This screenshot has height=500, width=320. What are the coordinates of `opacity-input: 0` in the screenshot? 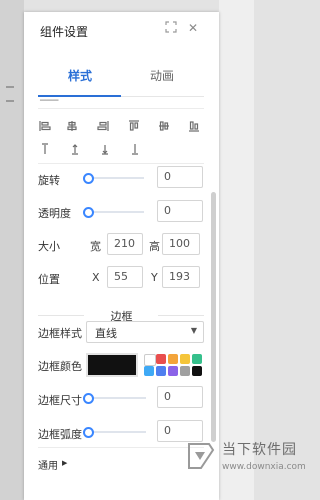 It's located at (180, 211).